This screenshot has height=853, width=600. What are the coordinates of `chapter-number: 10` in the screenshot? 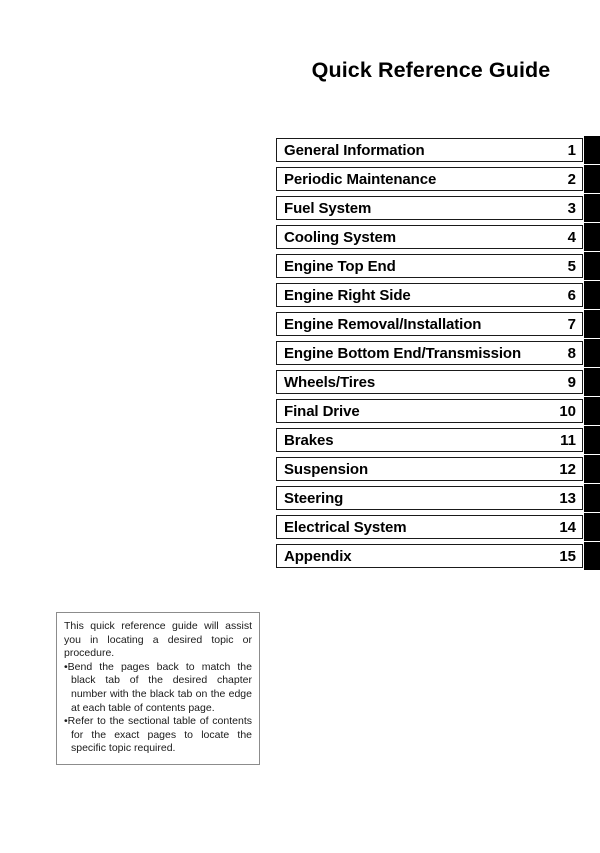 It's located at (567, 411).